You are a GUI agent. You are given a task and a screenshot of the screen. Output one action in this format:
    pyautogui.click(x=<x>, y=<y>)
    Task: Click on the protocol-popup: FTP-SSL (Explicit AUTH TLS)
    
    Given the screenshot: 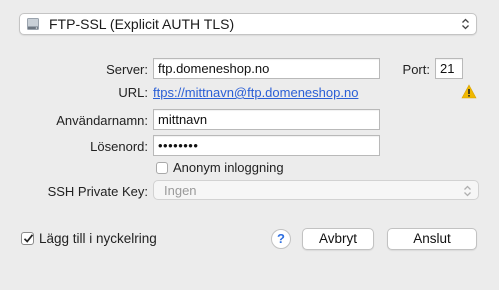 What is the action you would take?
    pyautogui.click(x=248, y=24)
    